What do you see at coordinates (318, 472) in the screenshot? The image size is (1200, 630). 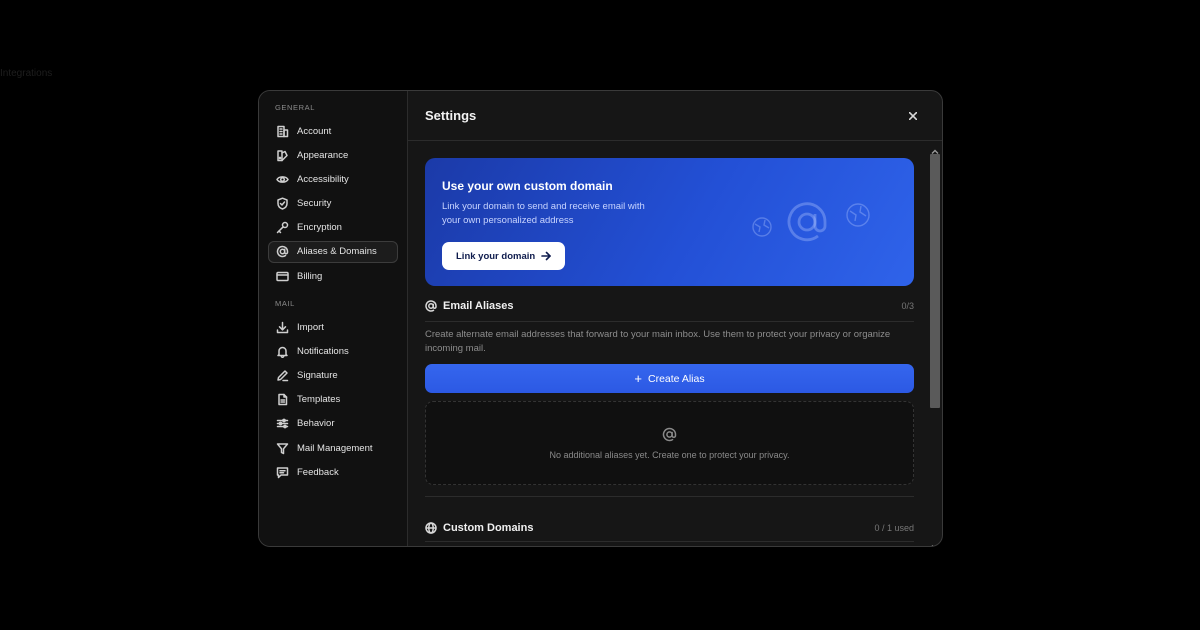 I see `sidebar-item-label: Feedback` at bounding box center [318, 472].